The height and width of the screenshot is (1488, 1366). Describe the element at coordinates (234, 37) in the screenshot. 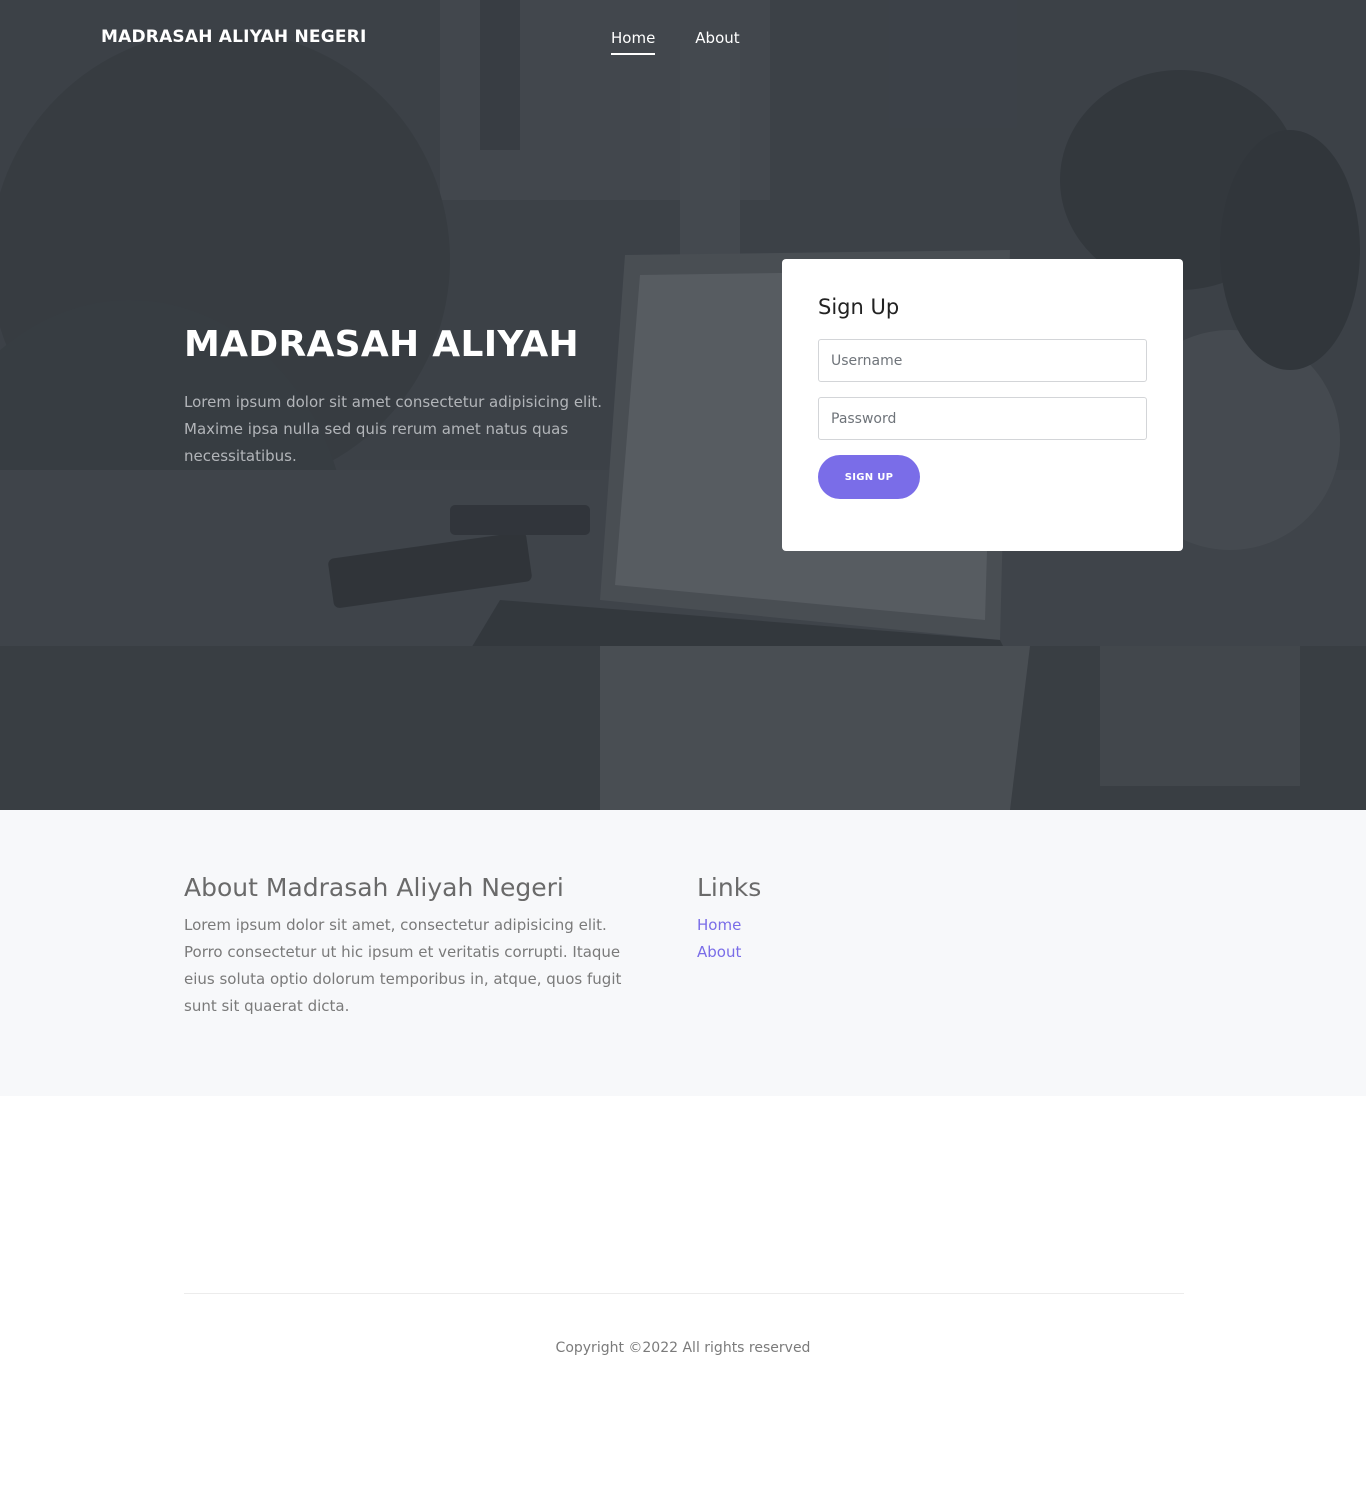

I see `brand-logo: MADRASAH ALIYAH NEGERI` at that location.